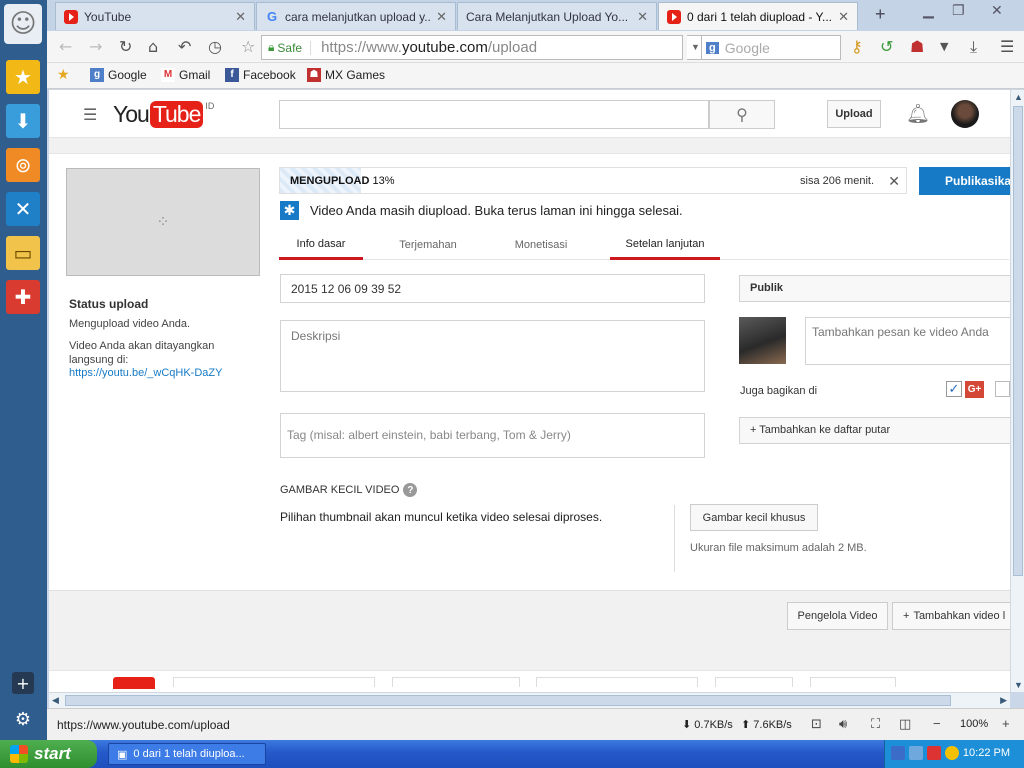  Describe the element at coordinates (23, 121) in the screenshot. I see `download-arrow-icon: ⬇` at that location.